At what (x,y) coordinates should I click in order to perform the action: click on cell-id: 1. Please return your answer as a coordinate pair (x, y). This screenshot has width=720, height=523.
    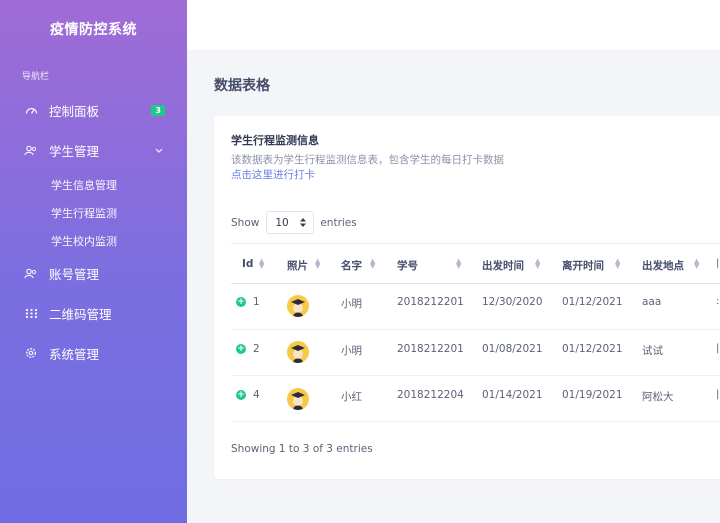
    Looking at the image, I should click on (256, 302).